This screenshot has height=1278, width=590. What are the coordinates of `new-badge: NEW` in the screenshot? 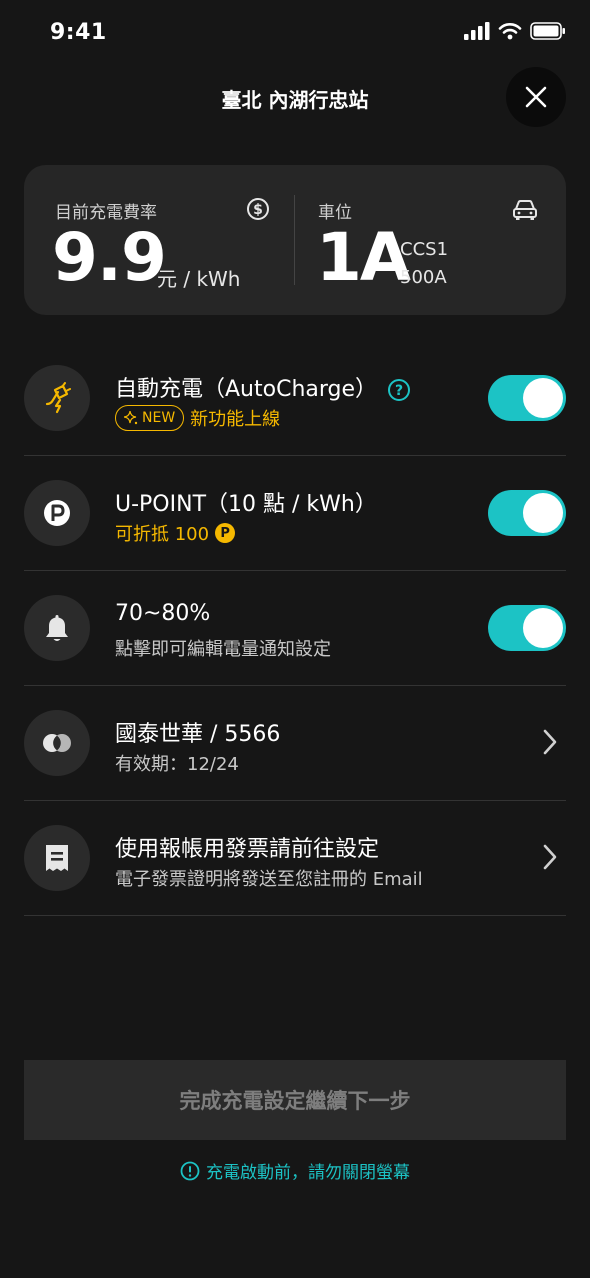 It's located at (150, 418).